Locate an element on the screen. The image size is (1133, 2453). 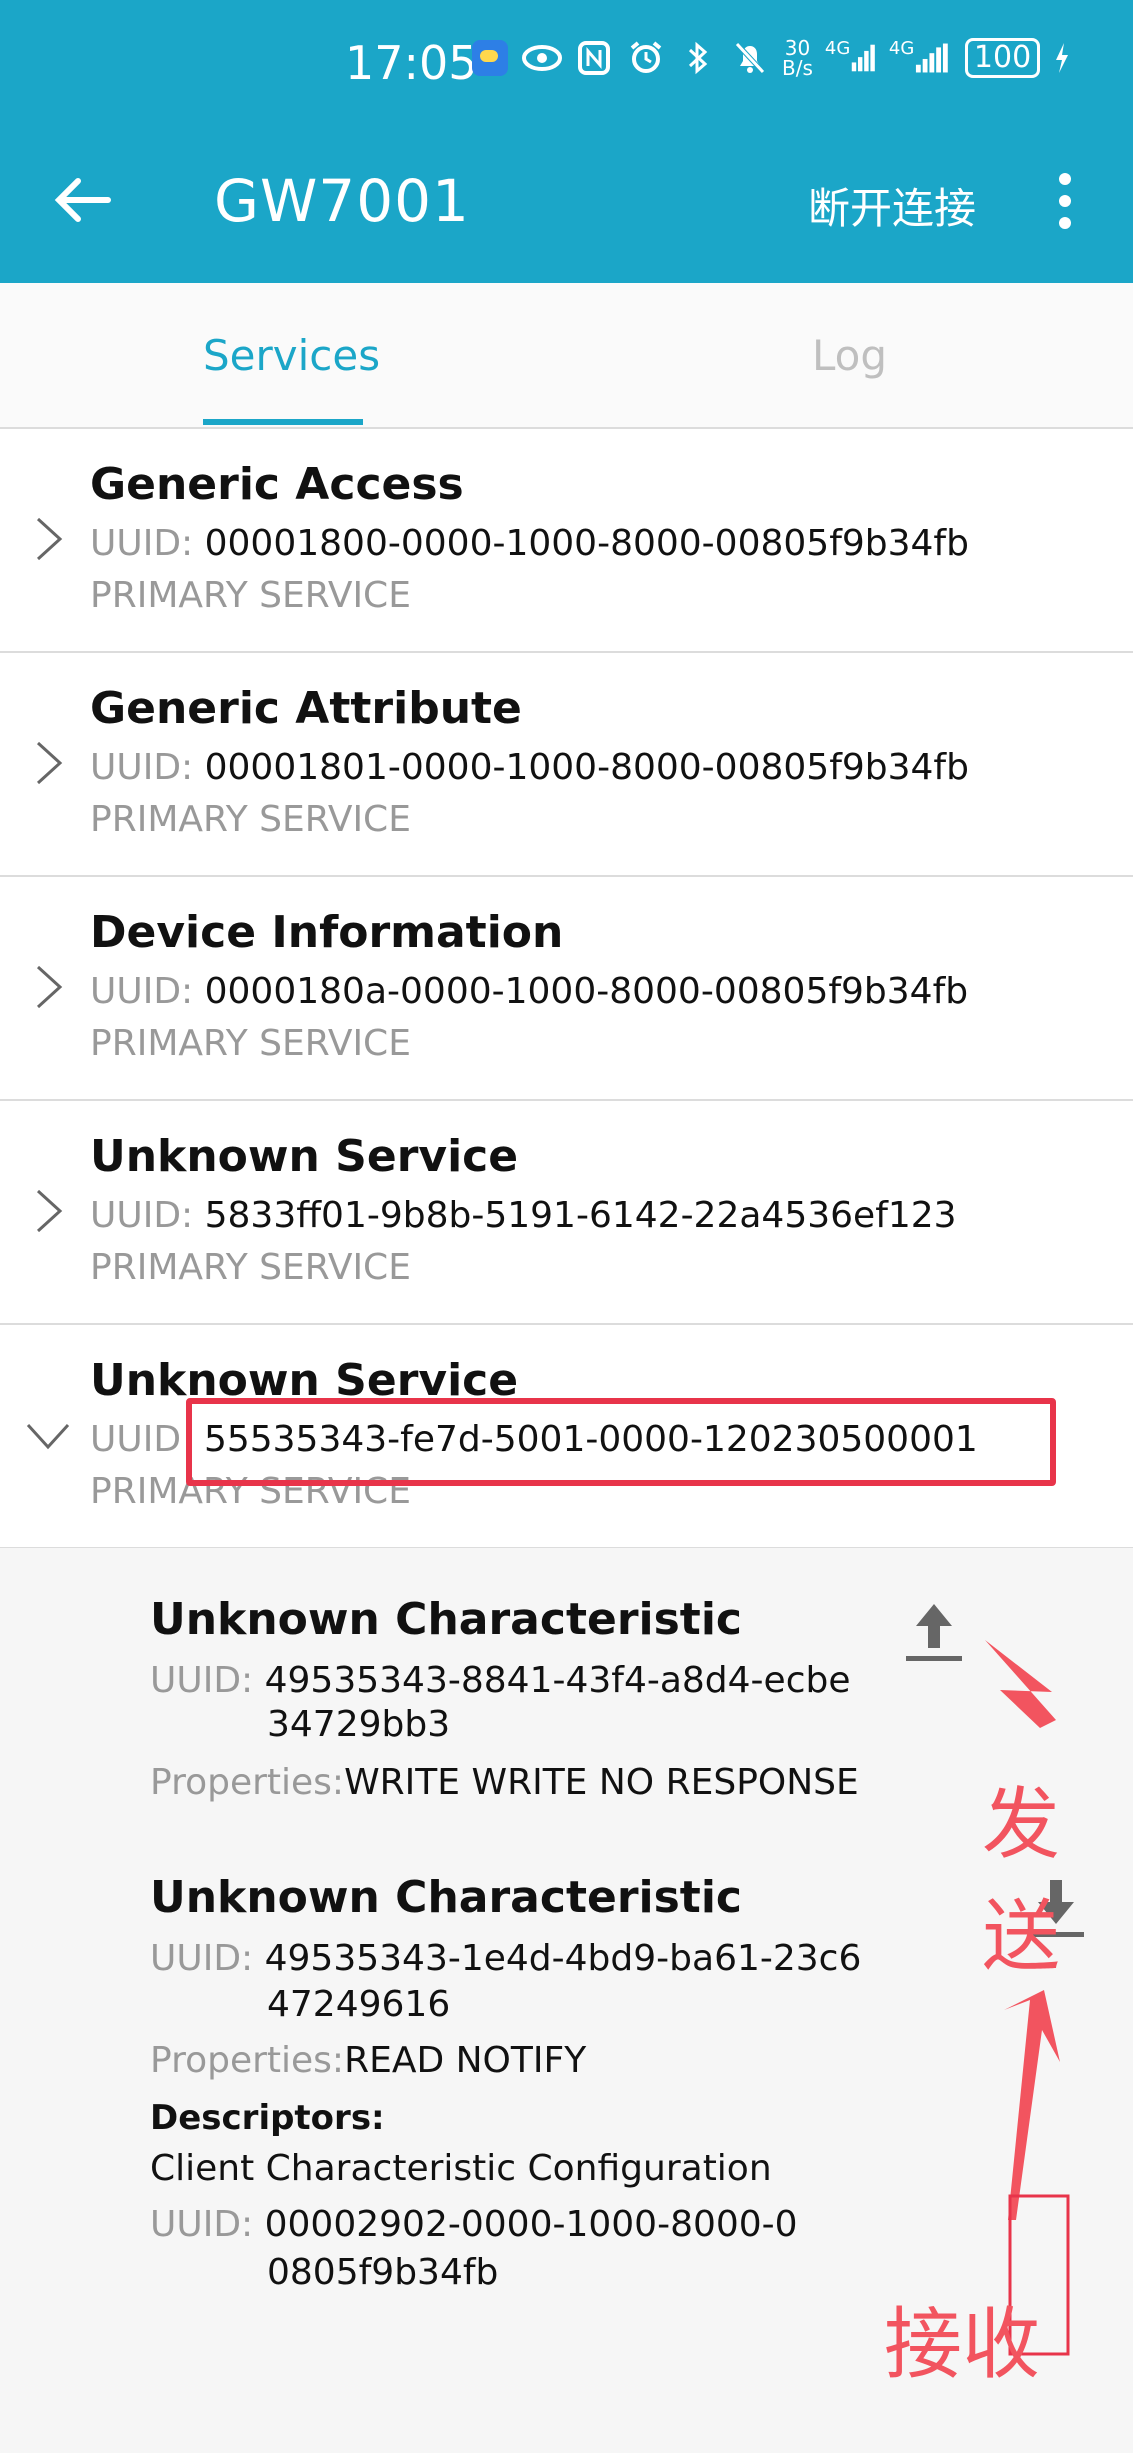
bluetooth-icon is located at coordinates (698, 58).